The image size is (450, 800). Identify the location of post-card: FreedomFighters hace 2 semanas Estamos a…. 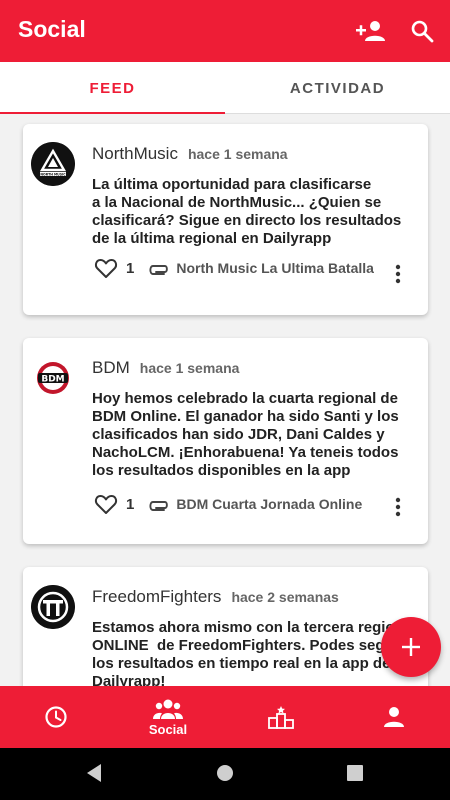
(225, 626).